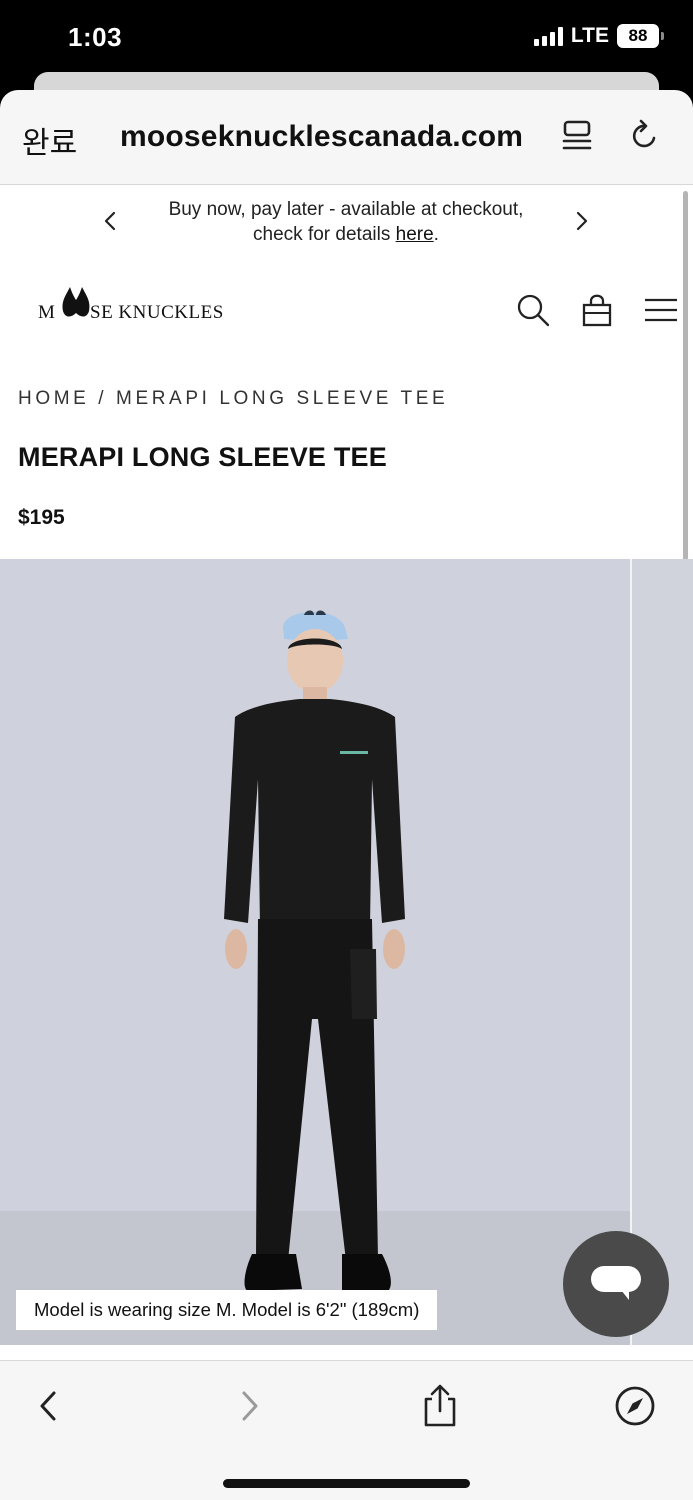 This screenshot has height=1500, width=693. I want to click on browser-address-bar: 완료 mooseknucklescanada.com, so click(346, 137).